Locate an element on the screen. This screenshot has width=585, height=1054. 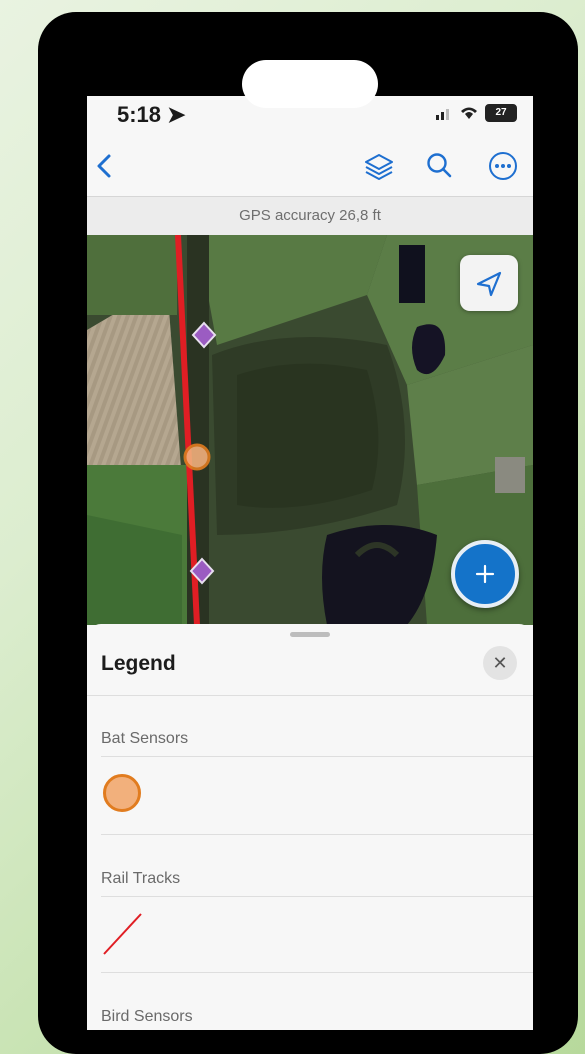
close-icon: ✕ is located at coordinates (500, 663).